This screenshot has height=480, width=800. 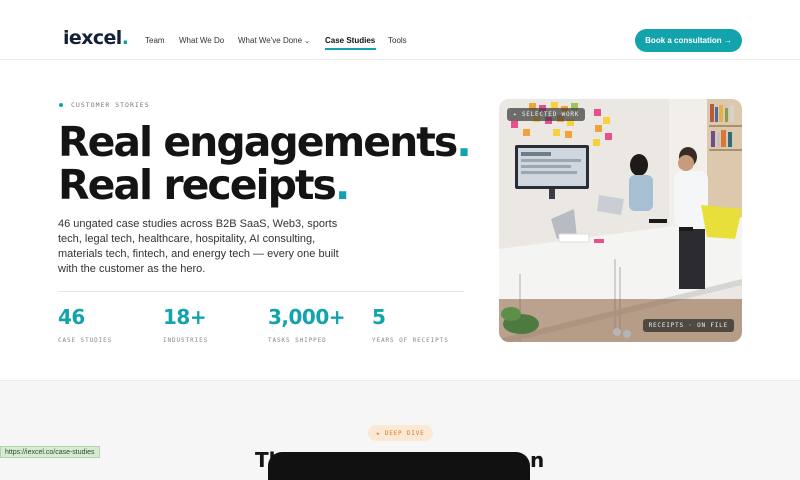 I want to click on stat-value: 5, so click(x=379, y=317).